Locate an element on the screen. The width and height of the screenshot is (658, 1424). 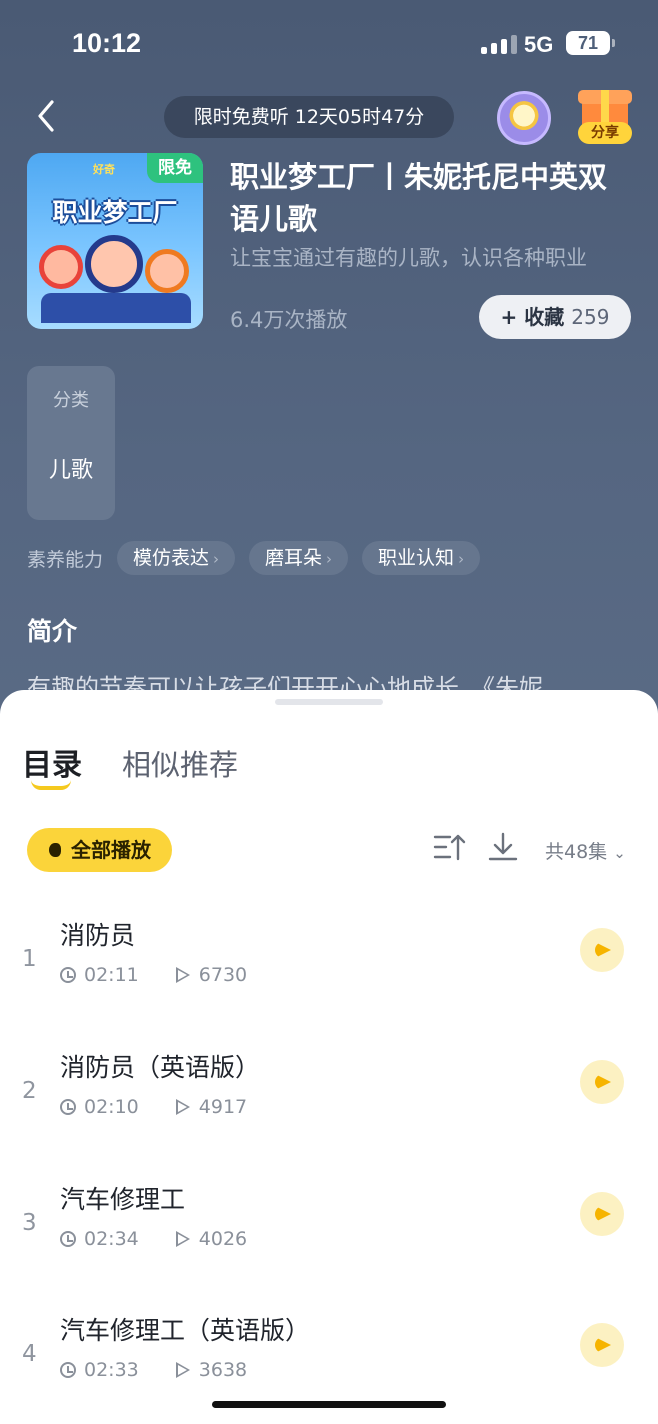
intro-heading: 简介 is located at coordinates (52, 631).